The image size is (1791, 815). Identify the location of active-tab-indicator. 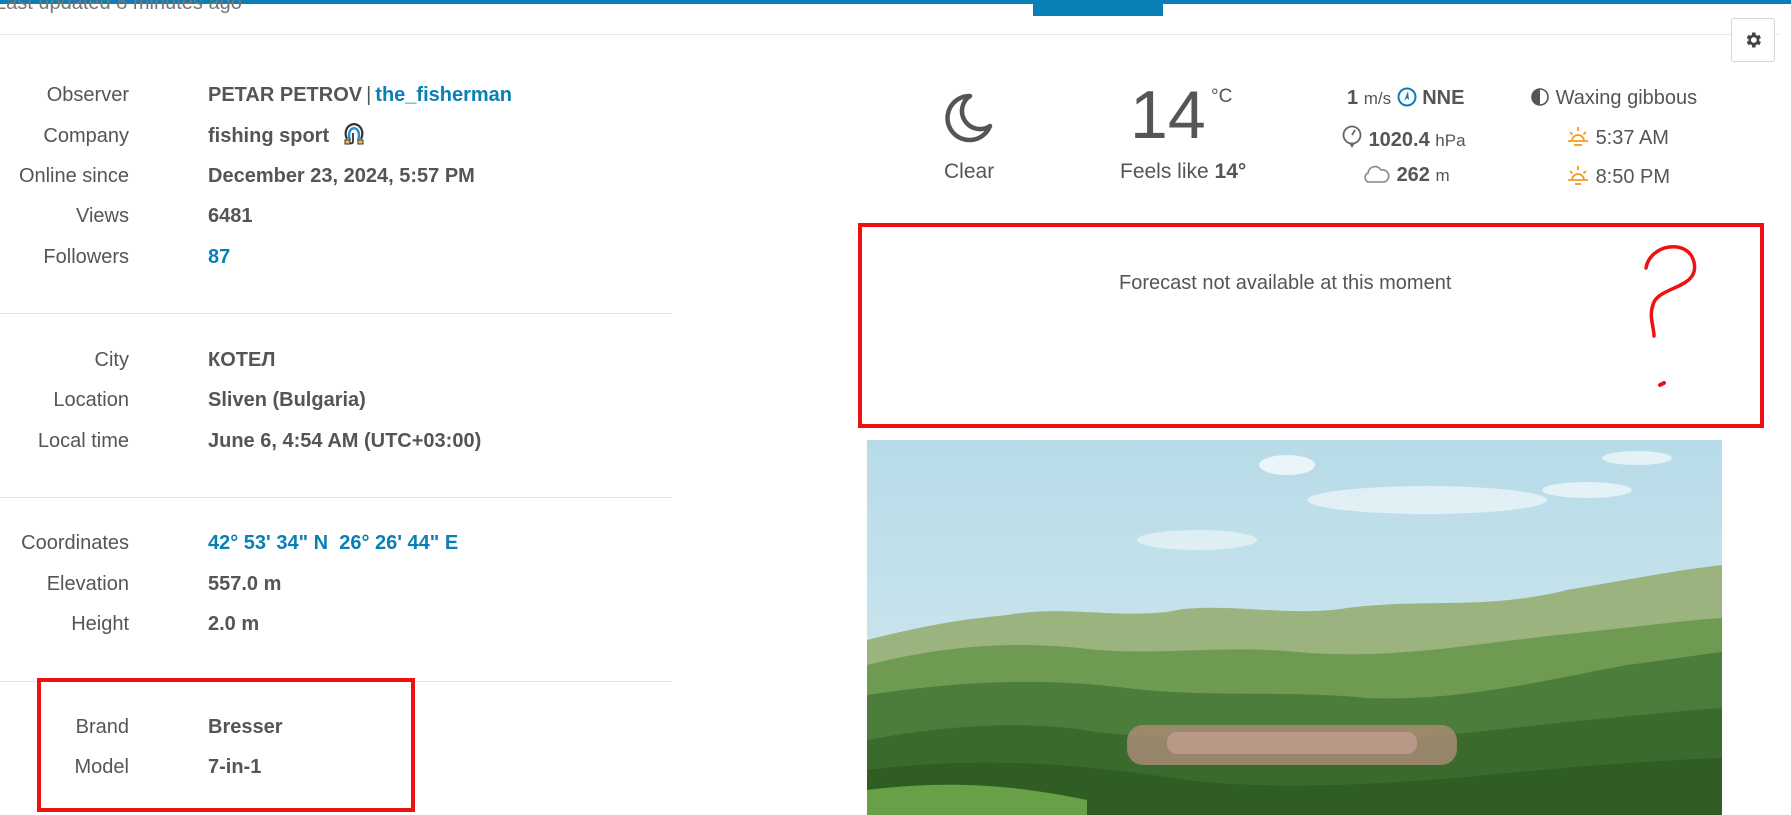
(1098, 8).